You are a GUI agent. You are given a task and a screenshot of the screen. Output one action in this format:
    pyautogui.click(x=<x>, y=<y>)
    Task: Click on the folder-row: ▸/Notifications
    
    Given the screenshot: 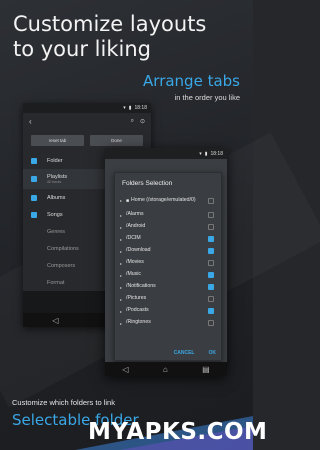 What is the action you would take?
    pyautogui.click(x=168, y=287)
    